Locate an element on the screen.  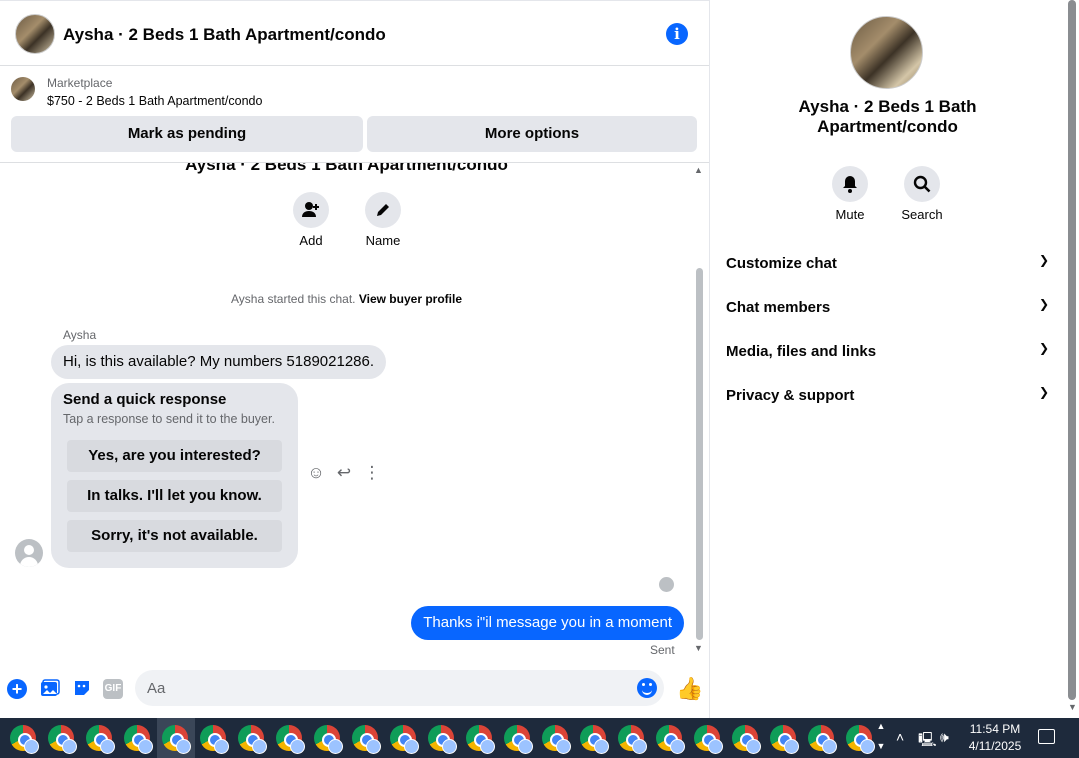
chat-title: Aysha · 2 Beds 1 Bath Apartment/condo is located at coordinates (224, 35).